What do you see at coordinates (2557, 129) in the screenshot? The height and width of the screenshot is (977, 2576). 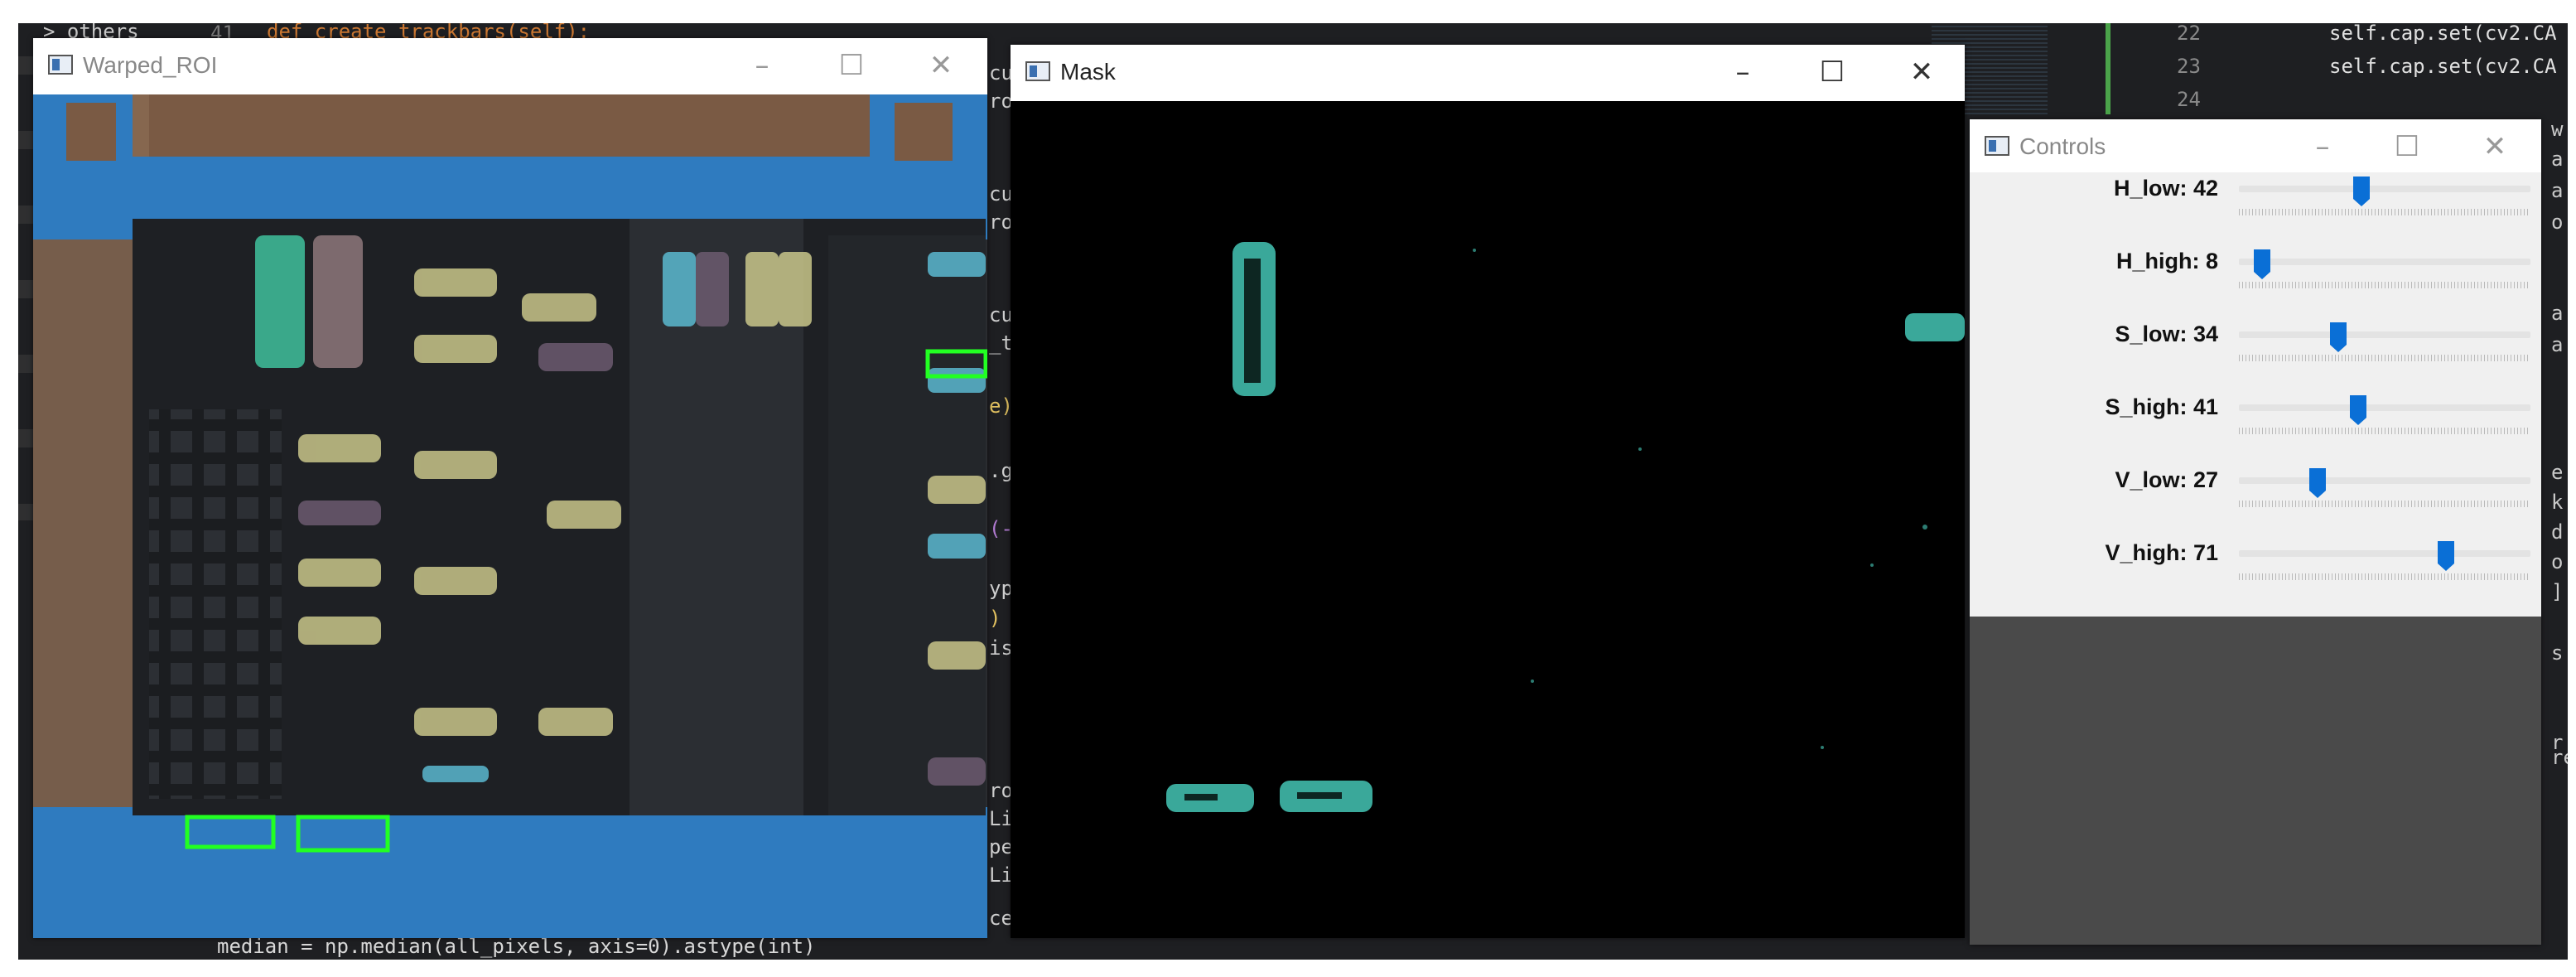 I see `code-fragment: w` at bounding box center [2557, 129].